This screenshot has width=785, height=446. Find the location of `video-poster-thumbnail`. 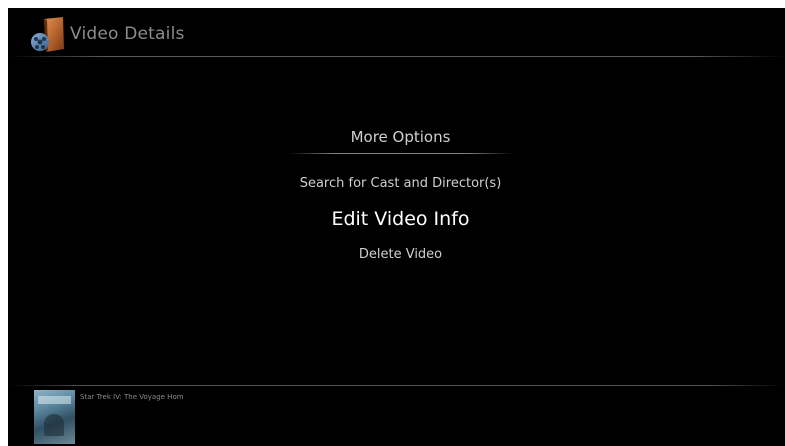

video-poster-thumbnail is located at coordinates (54, 417).